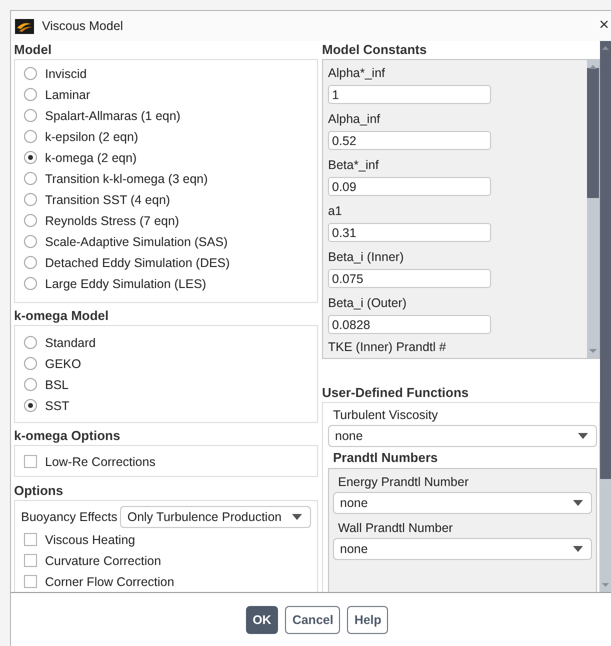 The image size is (611, 646). I want to click on window-title: Viscous Model, so click(83, 26).